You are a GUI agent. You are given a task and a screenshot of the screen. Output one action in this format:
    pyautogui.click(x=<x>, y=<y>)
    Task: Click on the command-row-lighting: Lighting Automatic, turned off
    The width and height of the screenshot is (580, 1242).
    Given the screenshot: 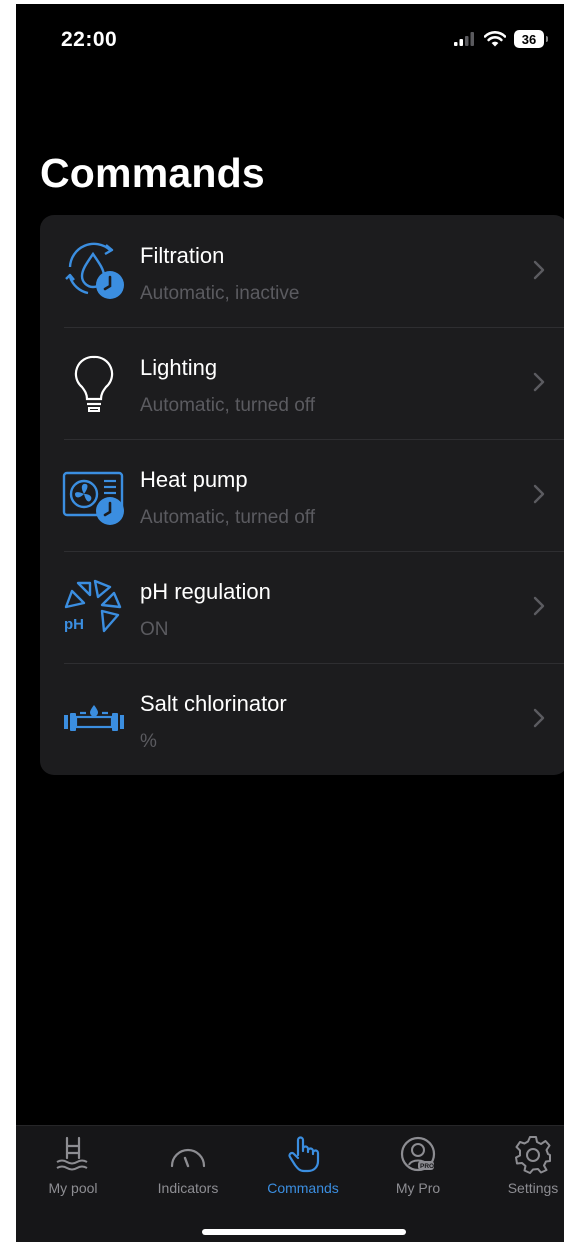 What is the action you would take?
    pyautogui.click(x=302, y=383)
    